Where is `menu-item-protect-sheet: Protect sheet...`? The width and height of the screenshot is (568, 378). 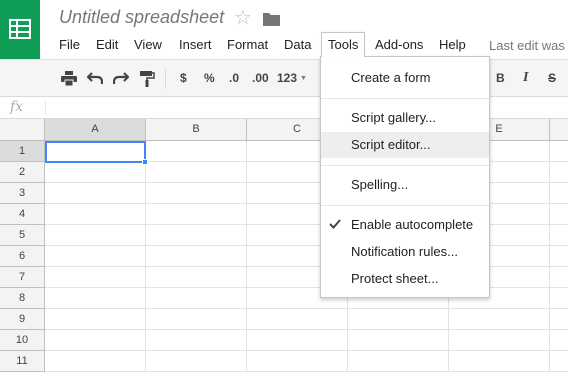
menu-item-protect-sheet: Protect sheet... is located at coordinates (405, 279).